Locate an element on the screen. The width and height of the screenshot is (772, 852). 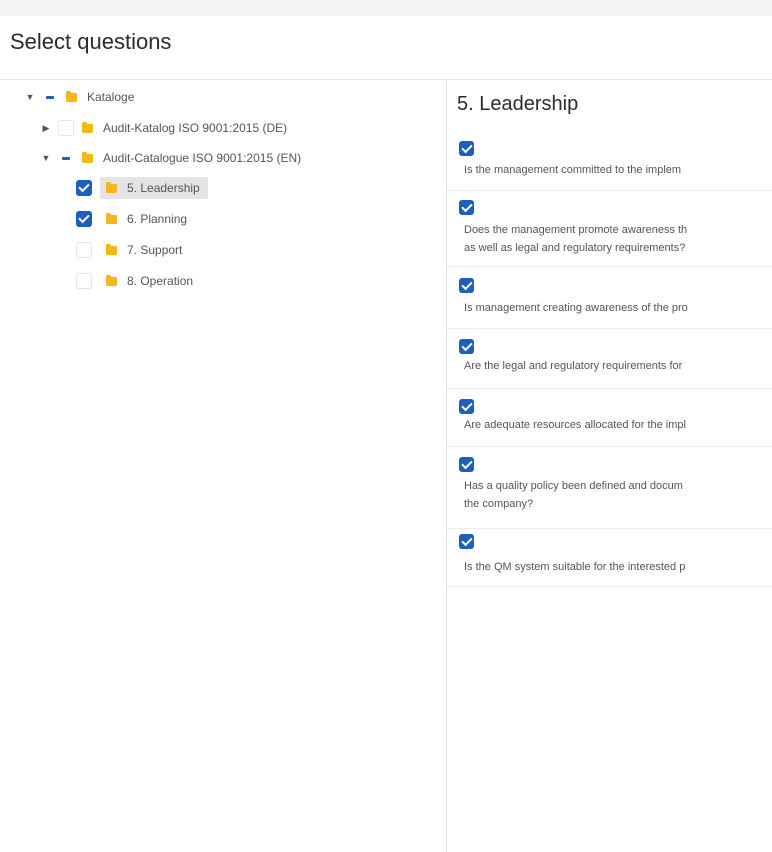
question-line-1: Does the management promote awareness th is located at coordinates (576, 230).